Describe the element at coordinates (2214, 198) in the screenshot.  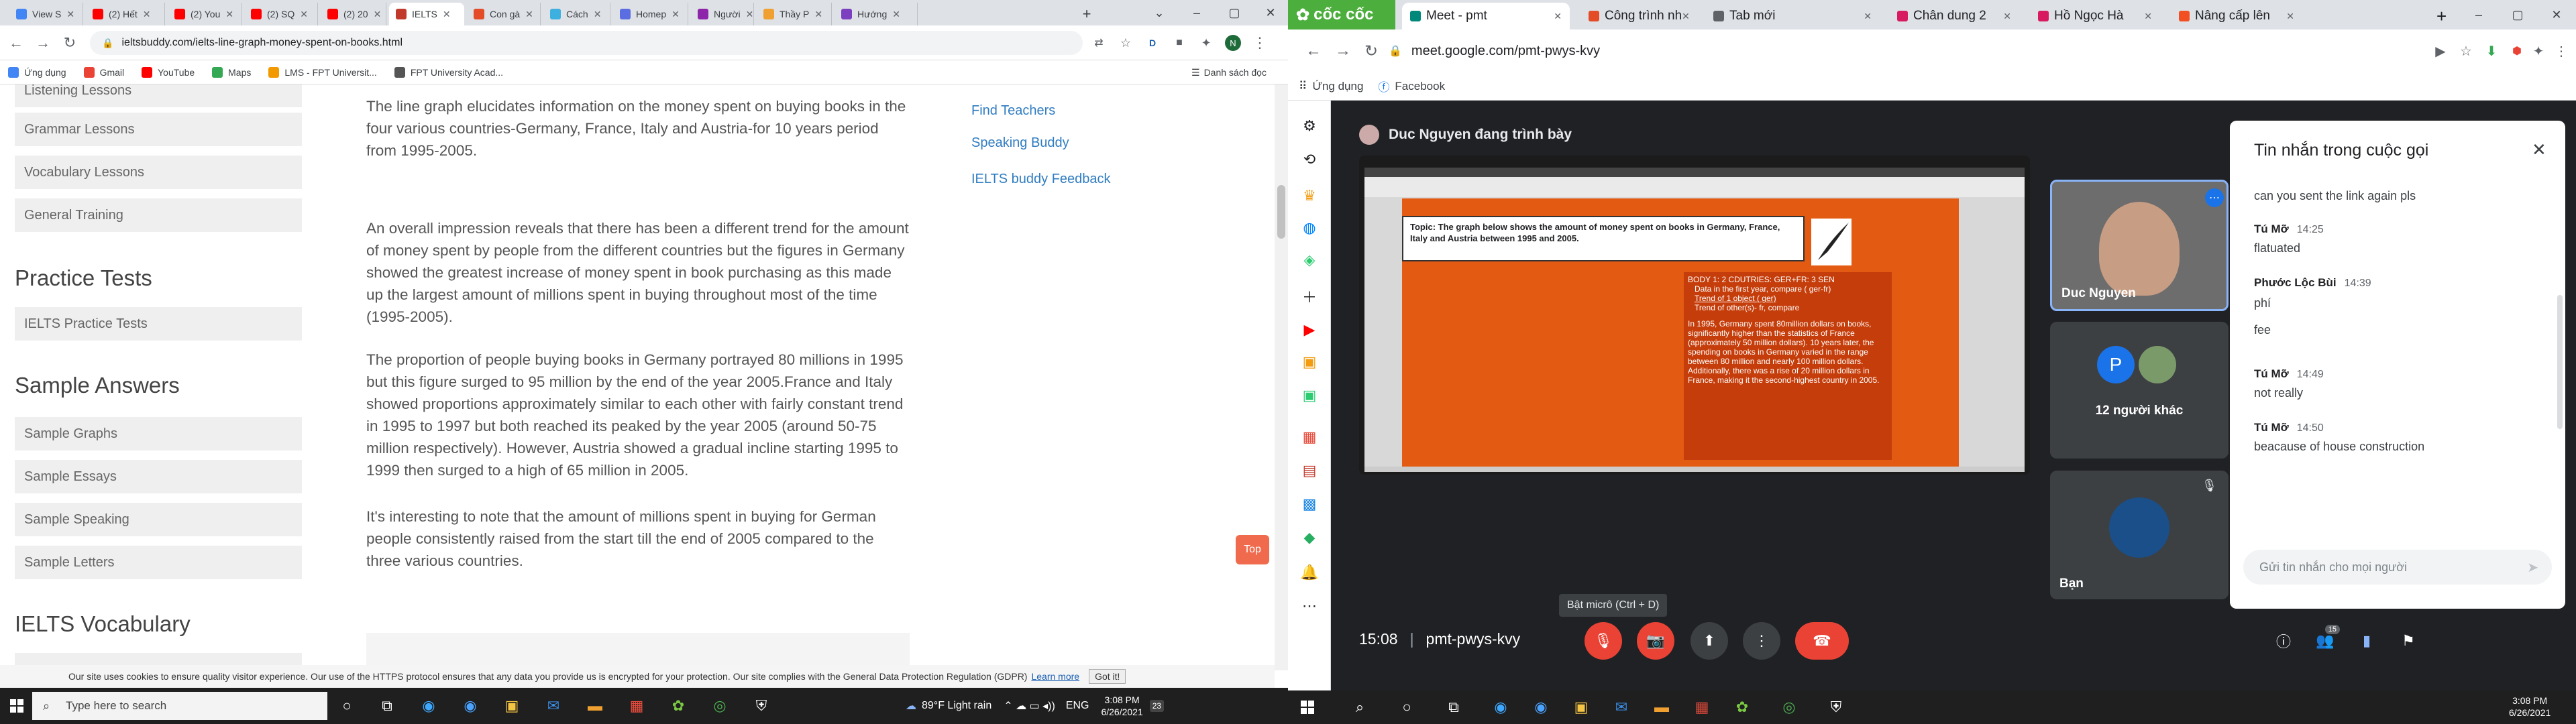
I see `more-options-icon: ⋯` at that location.